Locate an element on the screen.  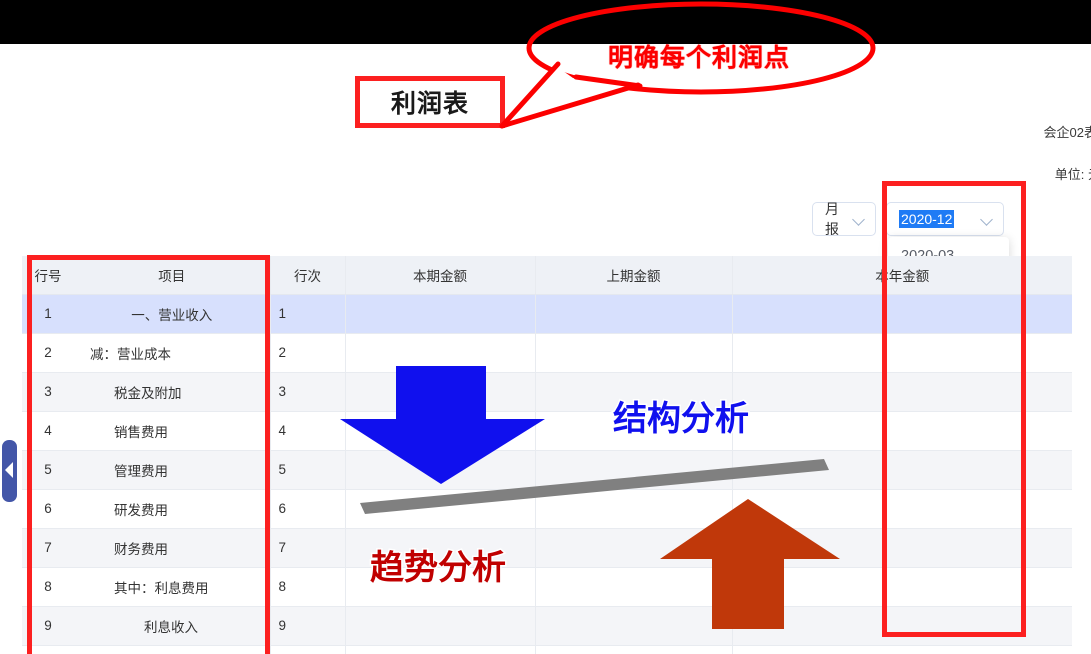
table-row: 10资产减值损失10 is located at coordinates (547, 649).